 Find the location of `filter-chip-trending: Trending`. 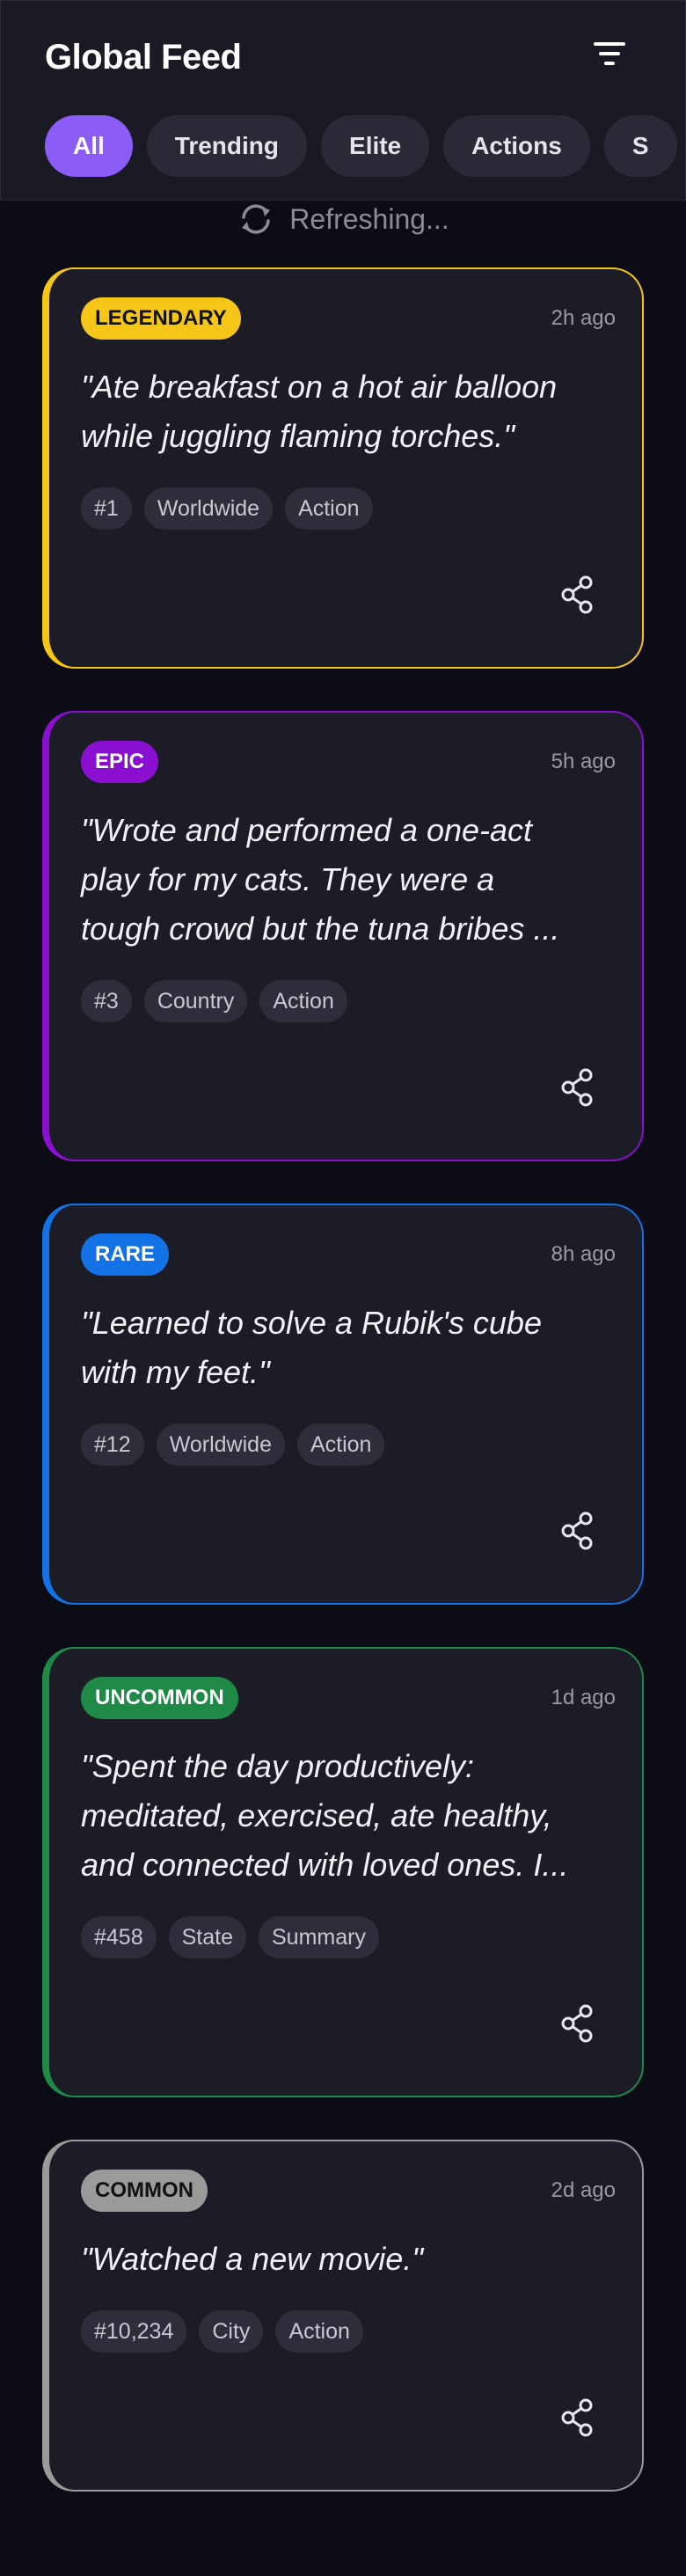

filter-chip-trending: Trending is located at coordinates (227, 146).